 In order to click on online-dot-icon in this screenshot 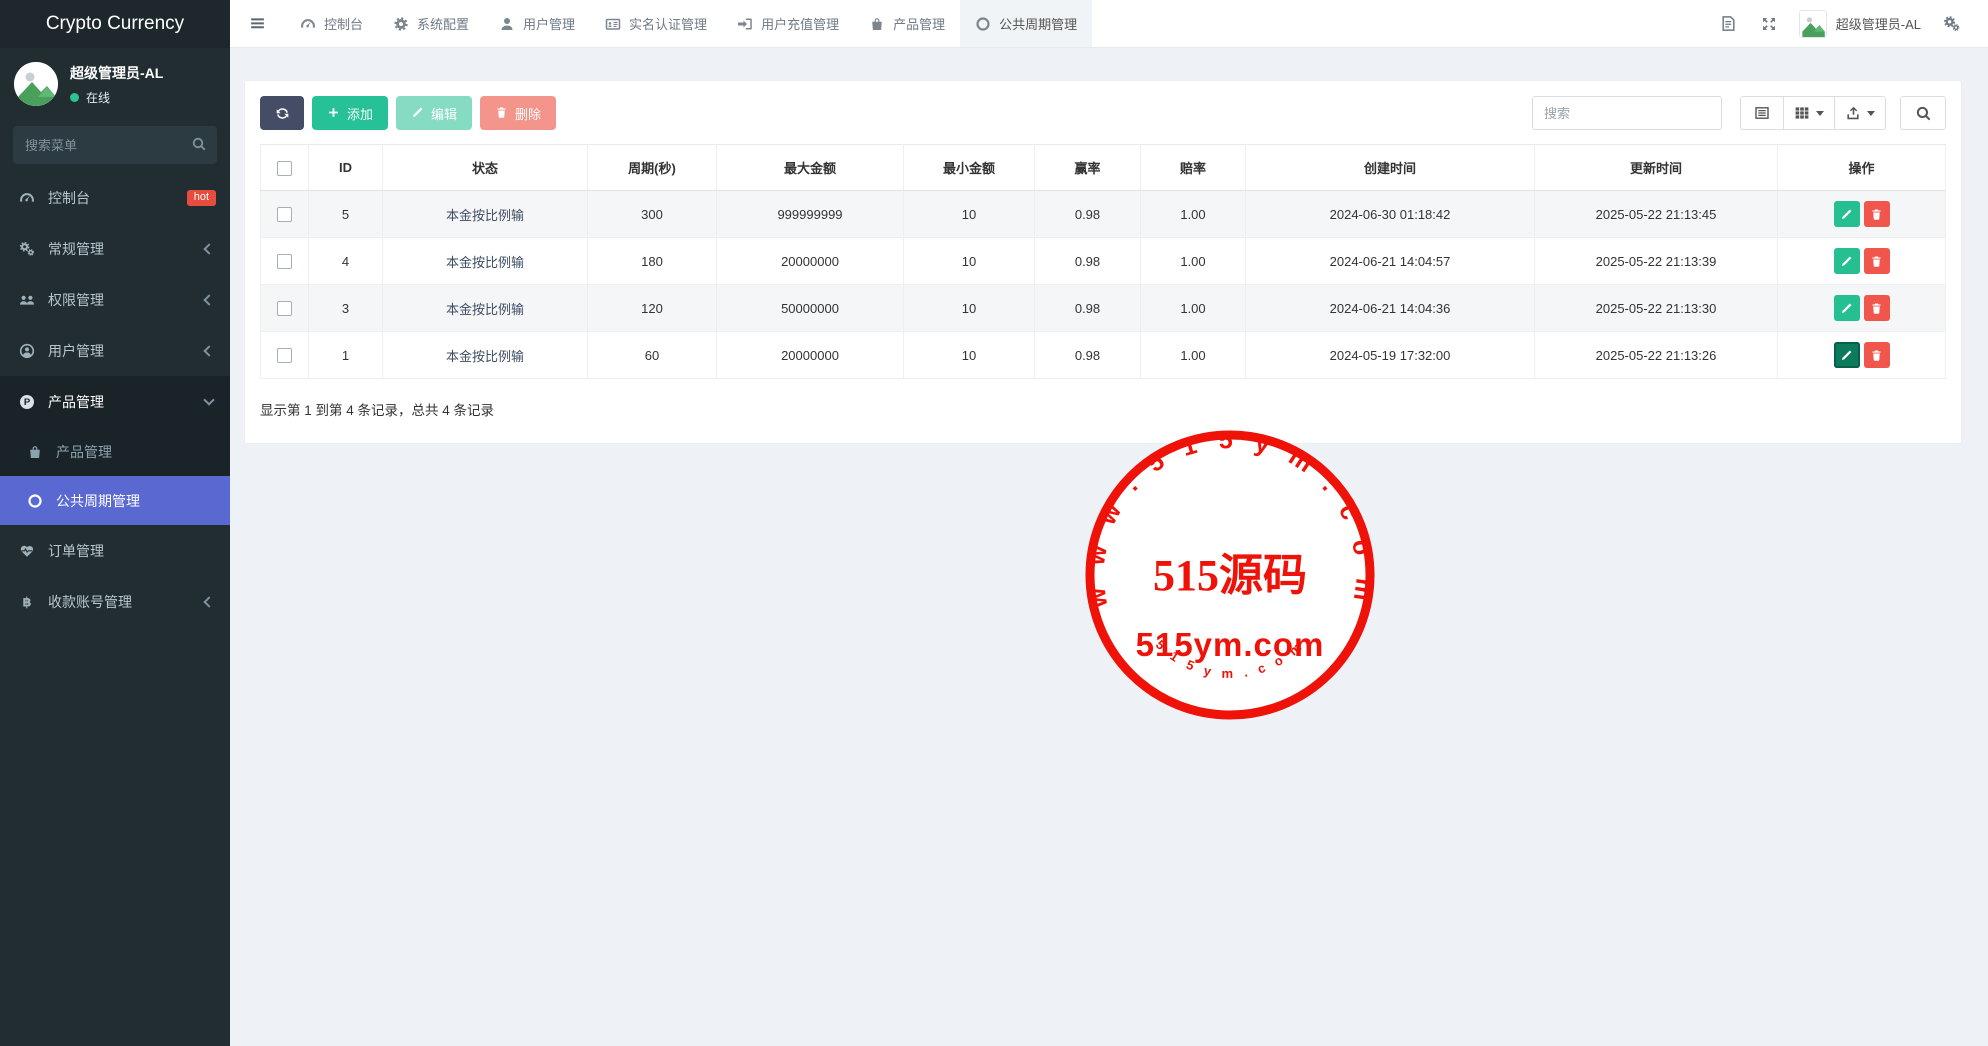, I will do `click(74, 97)`.